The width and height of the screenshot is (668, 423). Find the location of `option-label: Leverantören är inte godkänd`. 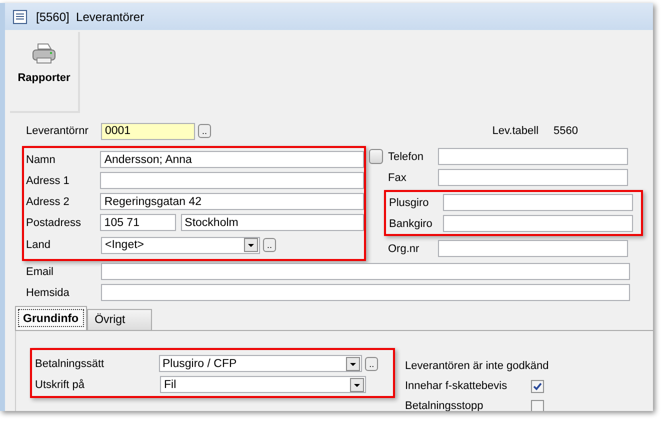

option-label: Leverantören är inte godkänd is located at coordinates (477, 366).